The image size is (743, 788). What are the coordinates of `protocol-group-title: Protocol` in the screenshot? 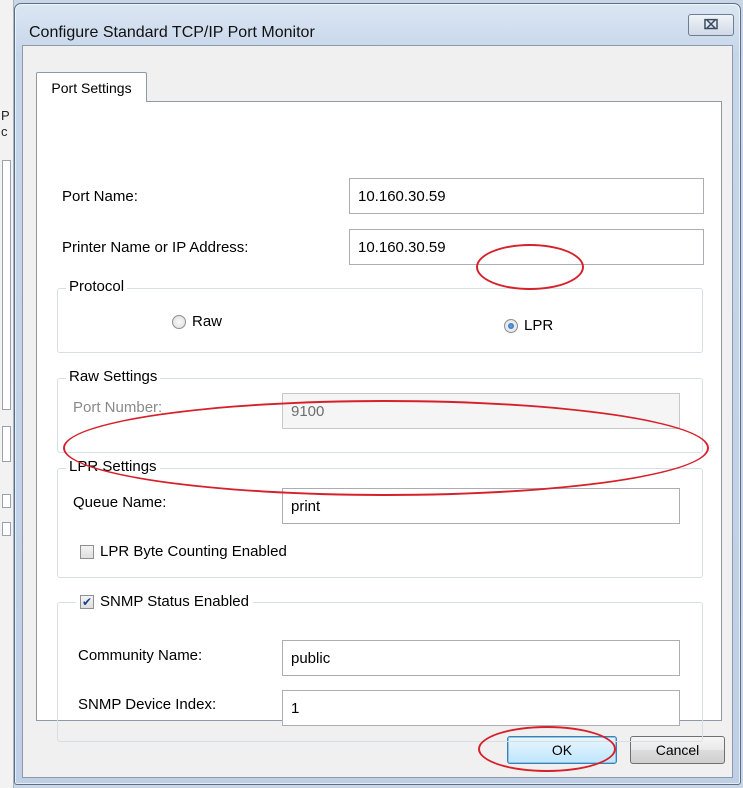 It's located at (97, 286).